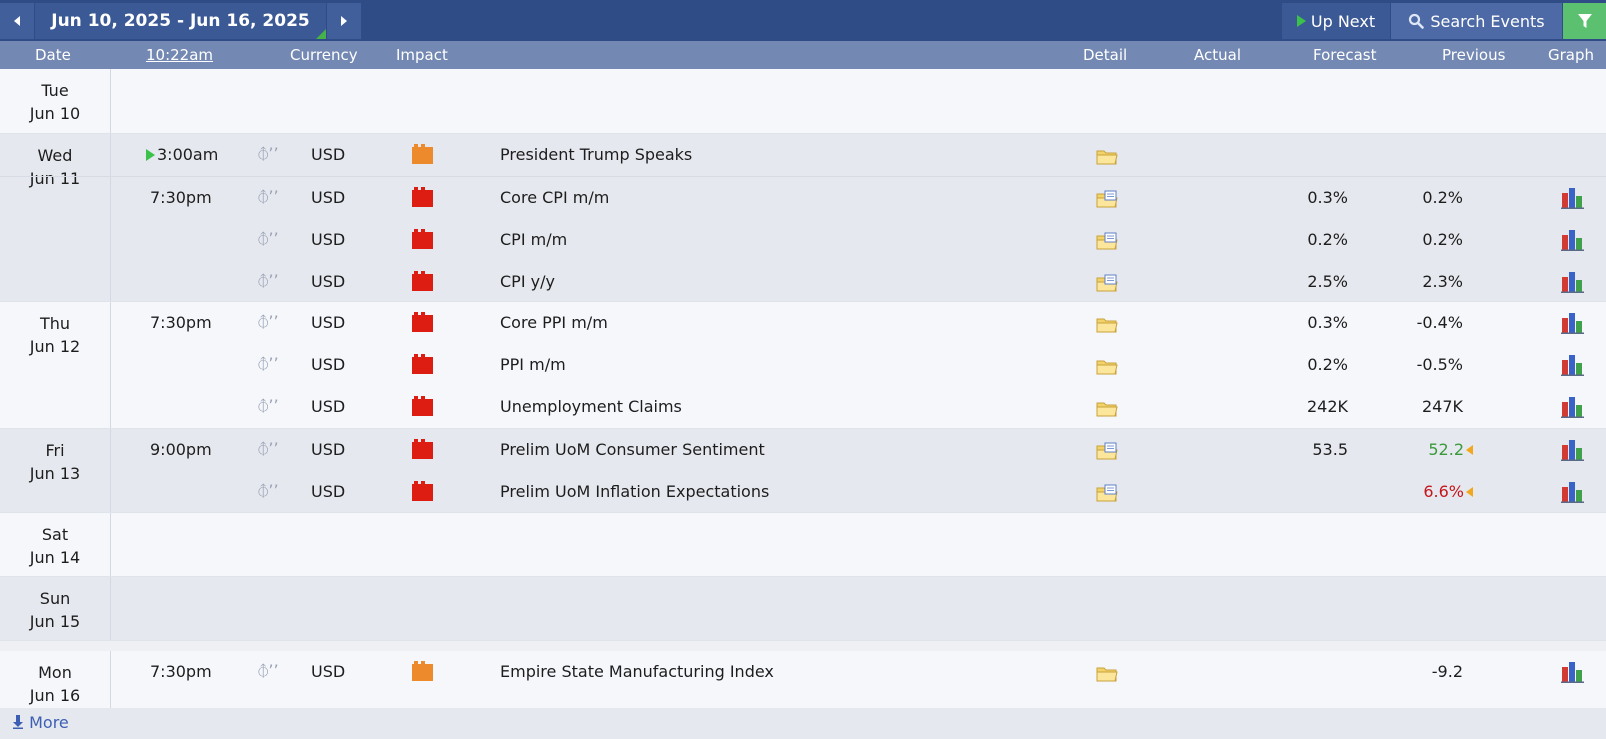  I want to click on event-time: 9:00pm, so click(181, 449).